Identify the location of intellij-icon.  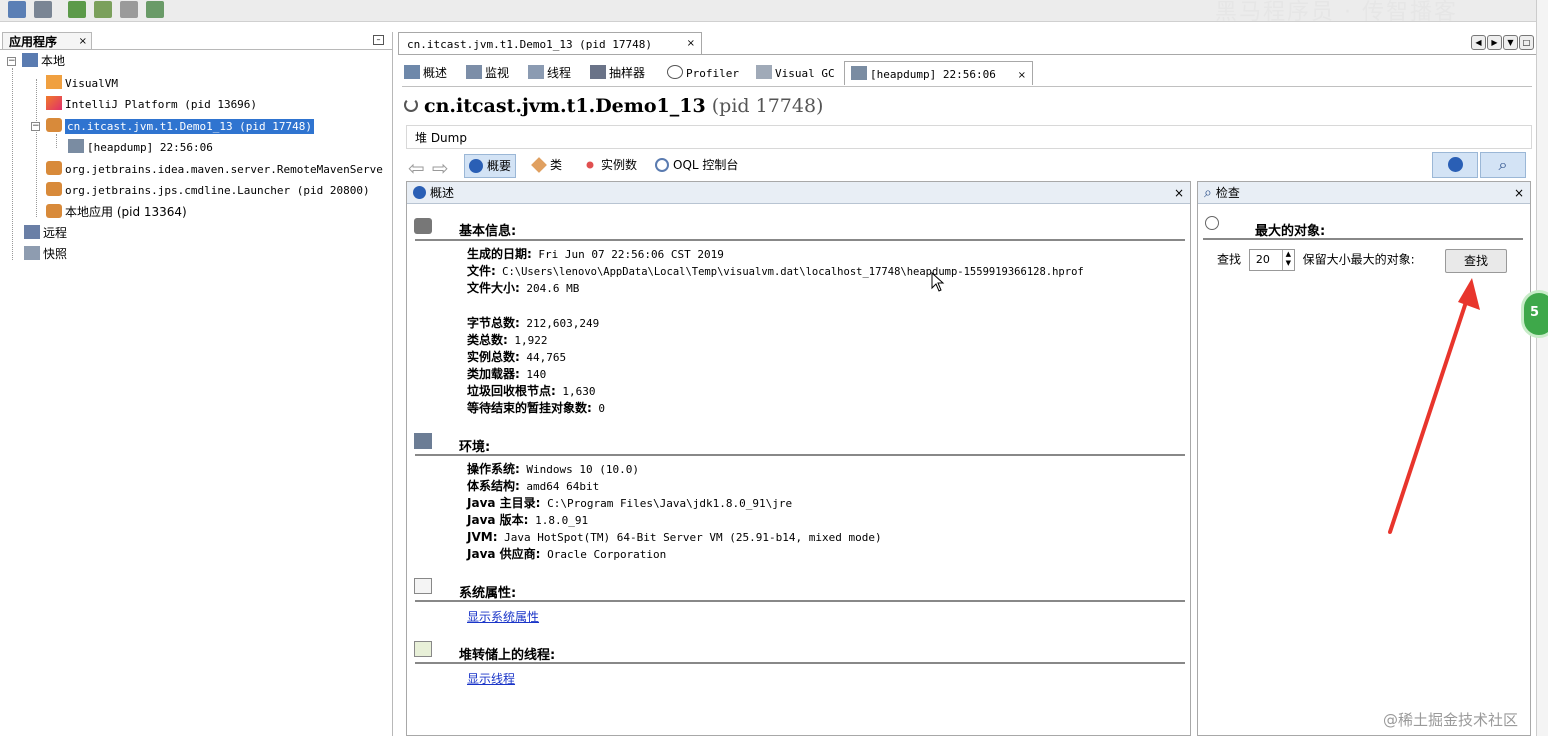
(54, 103).